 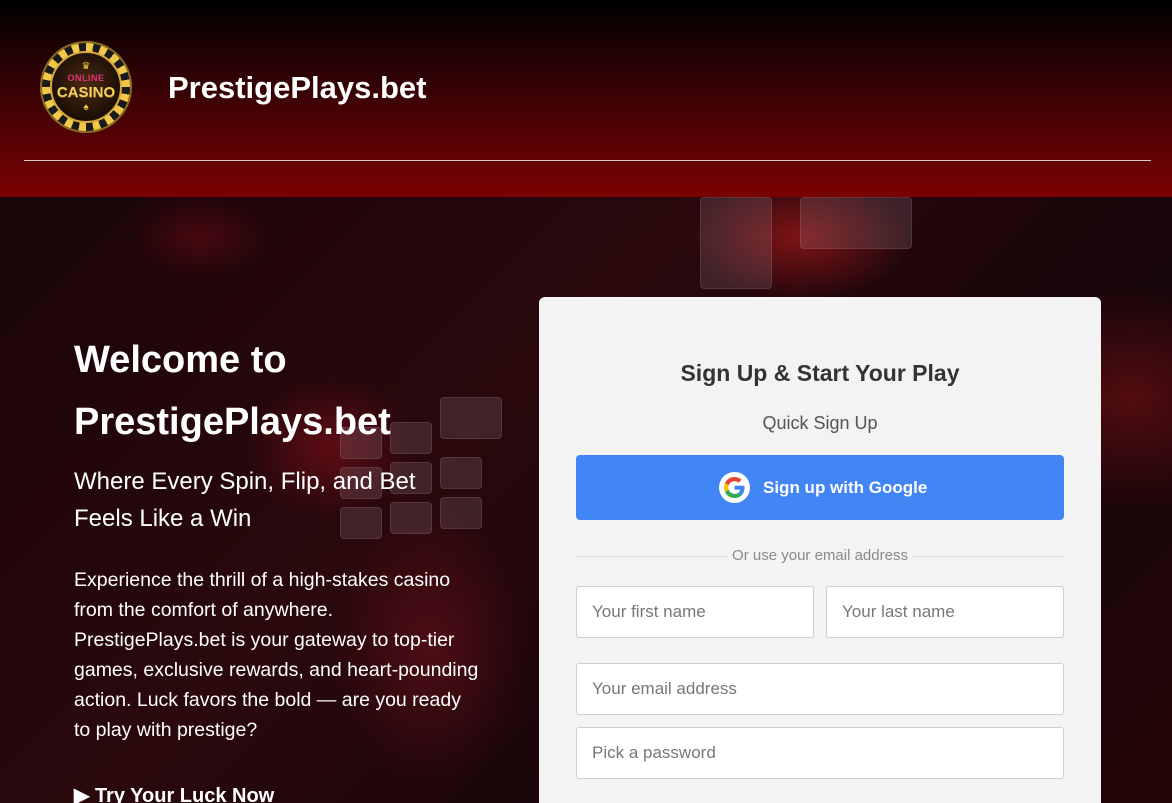 I want to click on google-signup-button: Sign up with Google, so click(x=820, y=487).